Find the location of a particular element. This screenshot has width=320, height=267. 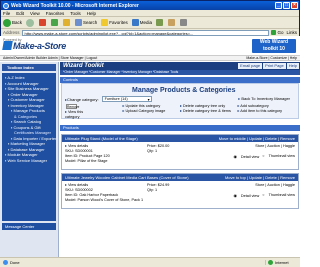

forward-arrow-icon is located at coordinates (30, 22).